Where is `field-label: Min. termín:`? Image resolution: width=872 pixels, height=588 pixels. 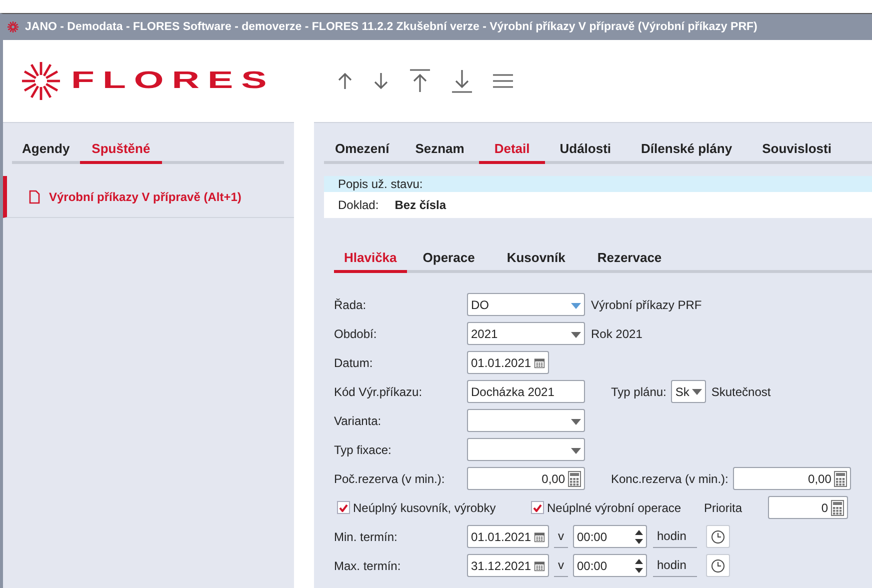
field-label: Min. termín: is located at coordinates (366, 537).